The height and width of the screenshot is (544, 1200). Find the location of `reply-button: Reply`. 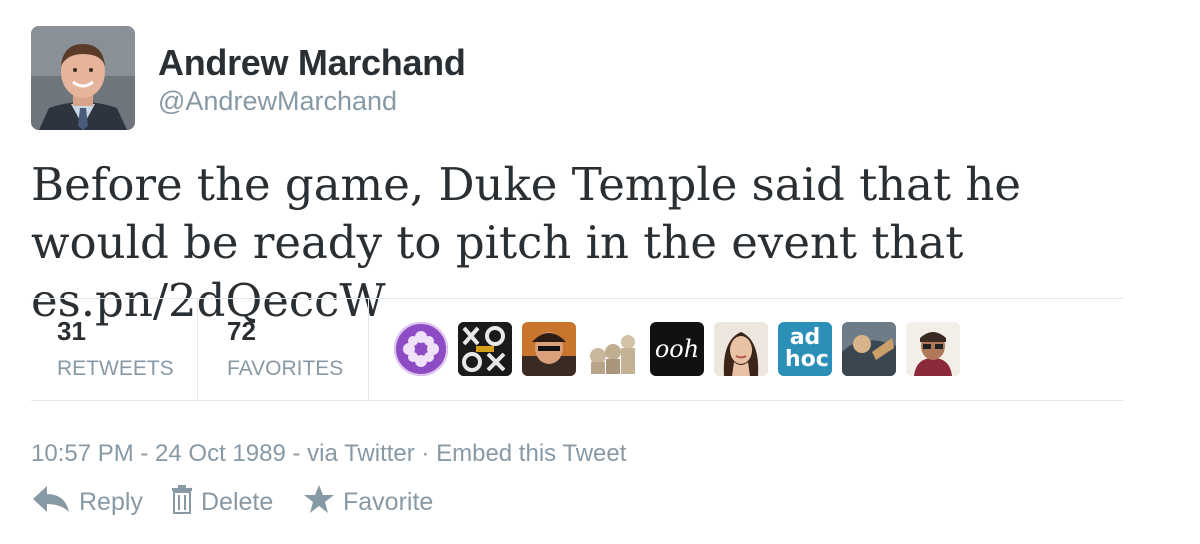

reply-button: Reply is located at coordinates (87, 502).